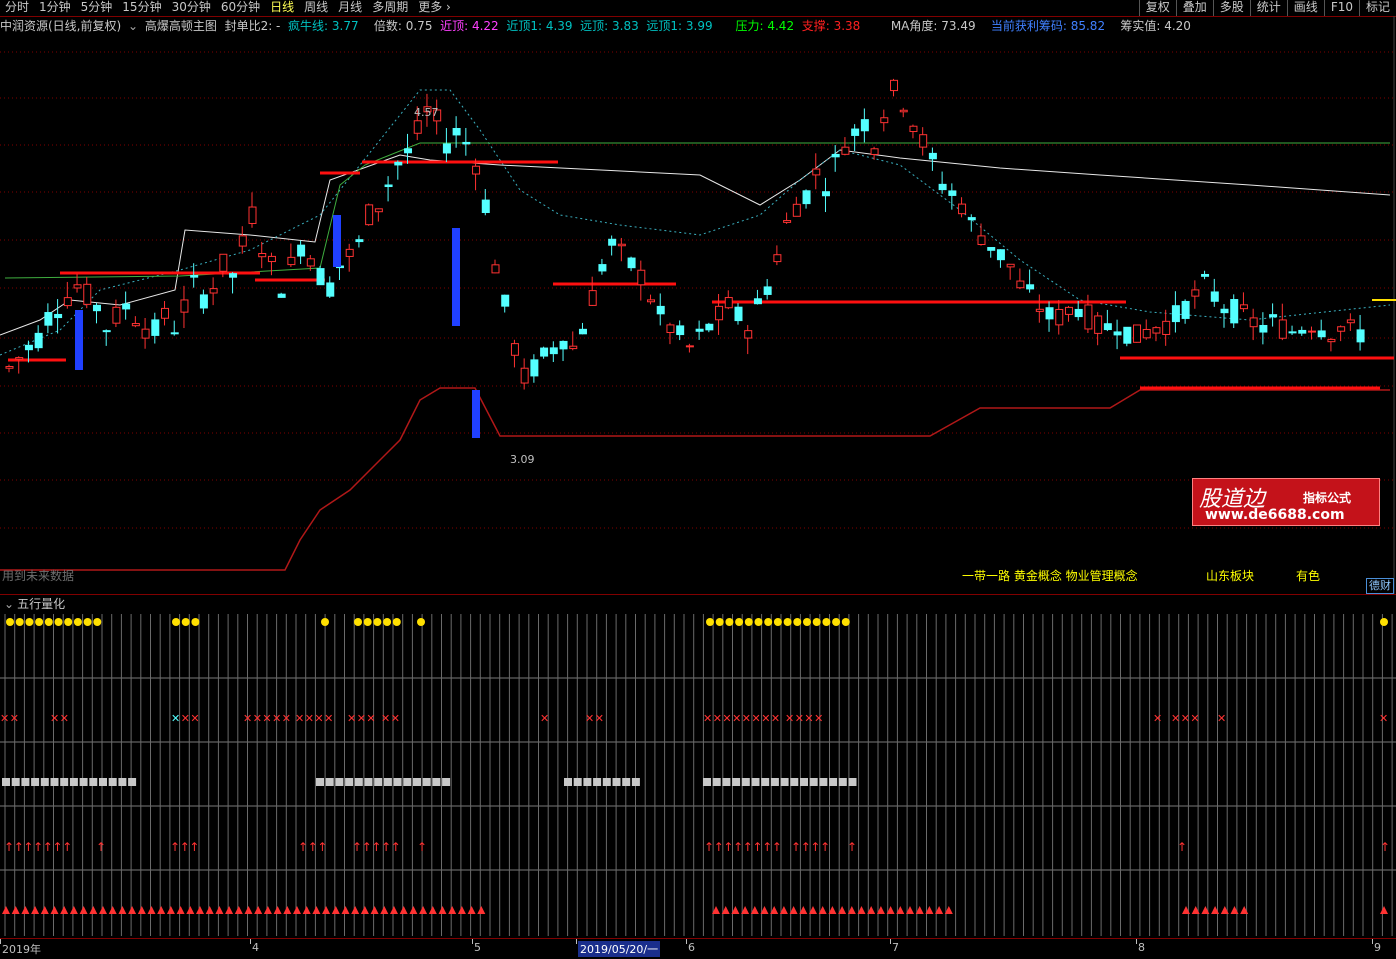 This screenshot has height=959, width=1396. What do you see at coordinates (21, 949) in the screenshot?
I see `date-label-0: 2019年` at bounding box center [21, 949].